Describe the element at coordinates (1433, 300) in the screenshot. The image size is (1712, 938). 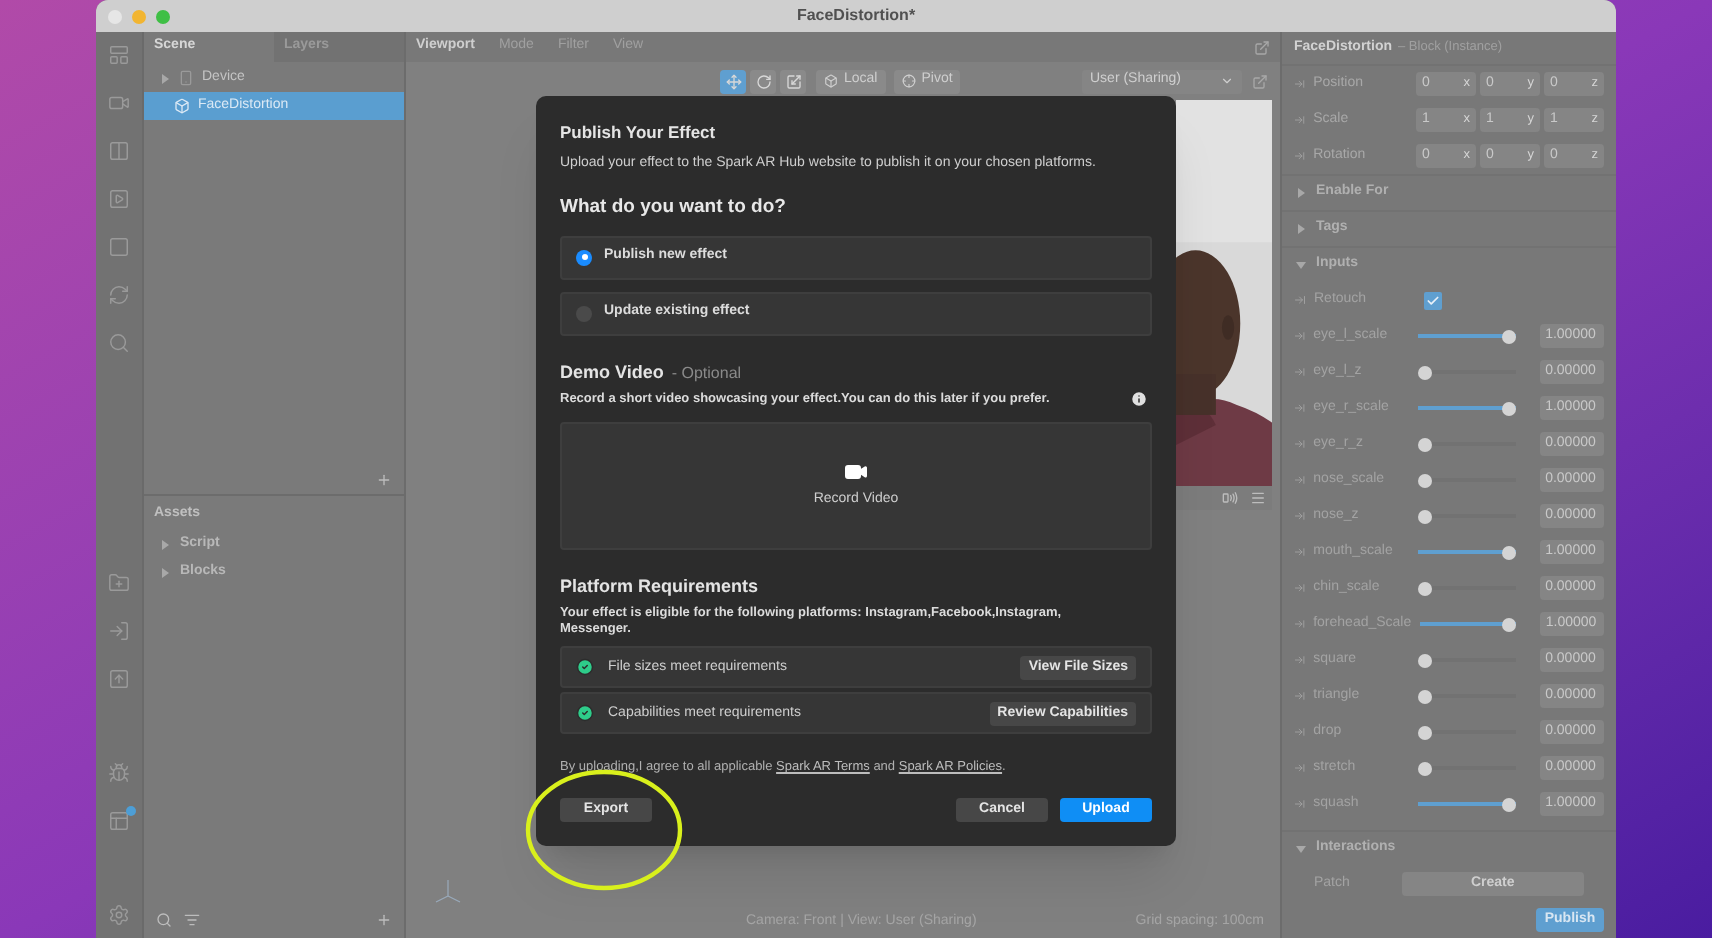
I see `checkbox` at that location.